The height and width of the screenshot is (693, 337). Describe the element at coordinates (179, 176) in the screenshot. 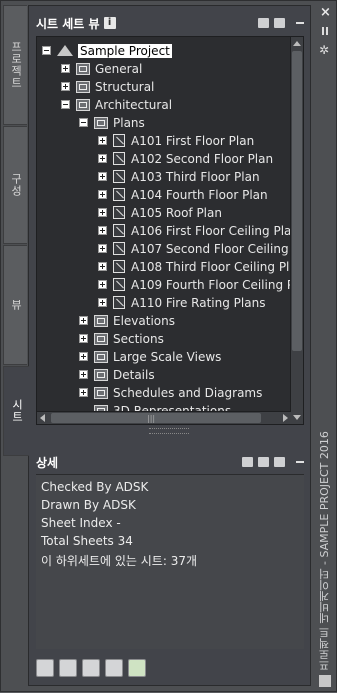

I see `tree-row: A103 Third Floor Plan` at that location.